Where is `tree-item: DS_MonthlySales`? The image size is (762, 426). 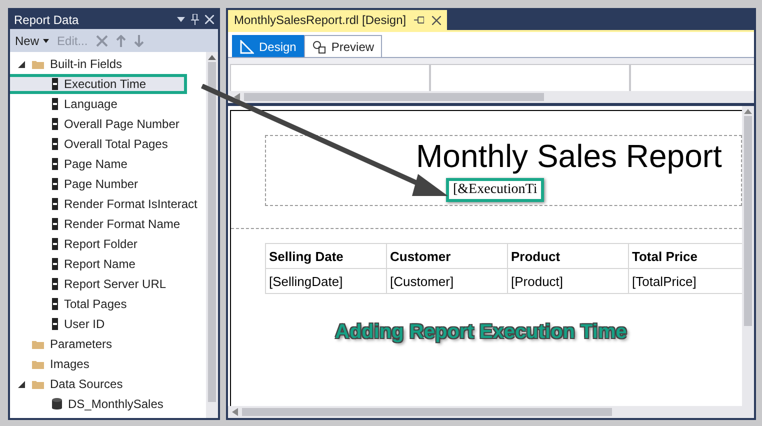
tree-item: DS_MonthlySales is located at coordinates (116, 404).